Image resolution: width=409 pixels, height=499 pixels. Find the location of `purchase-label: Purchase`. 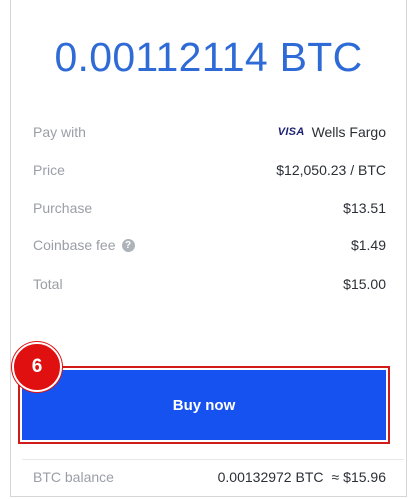

purchase-label: Purchase is located at coordinates (63, 208).